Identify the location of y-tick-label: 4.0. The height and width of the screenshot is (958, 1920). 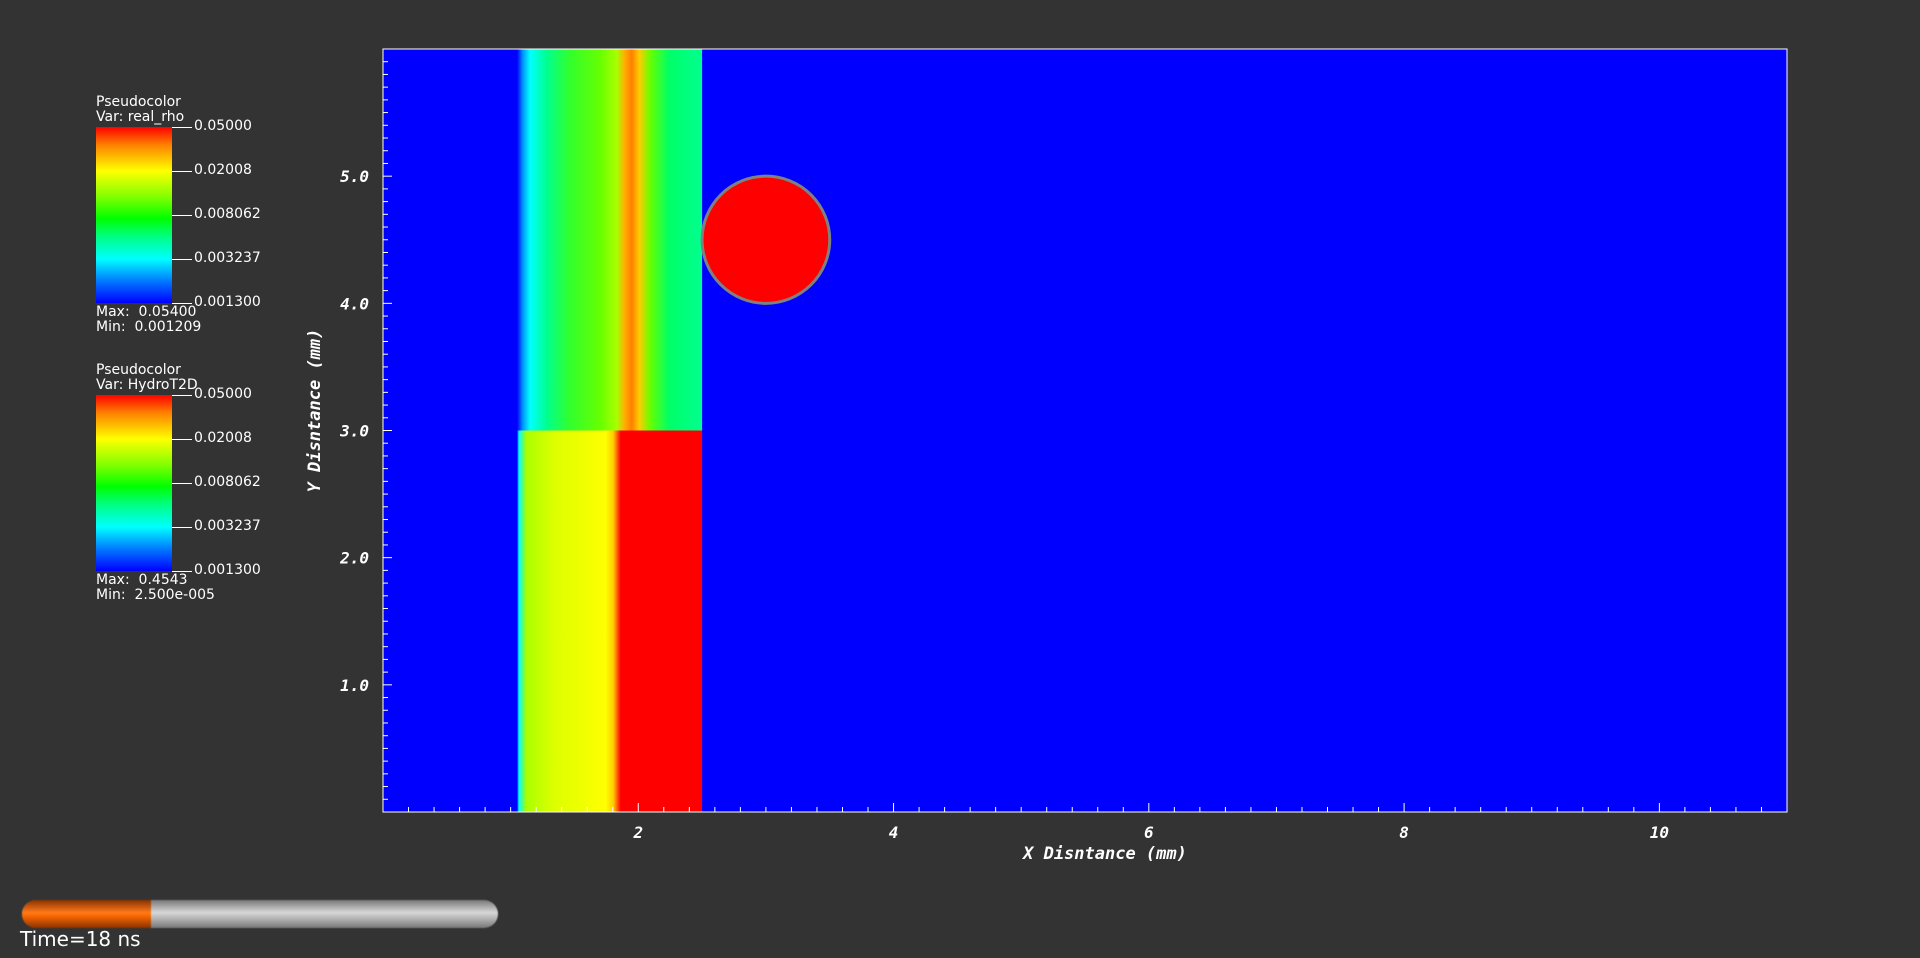
(354, 303).